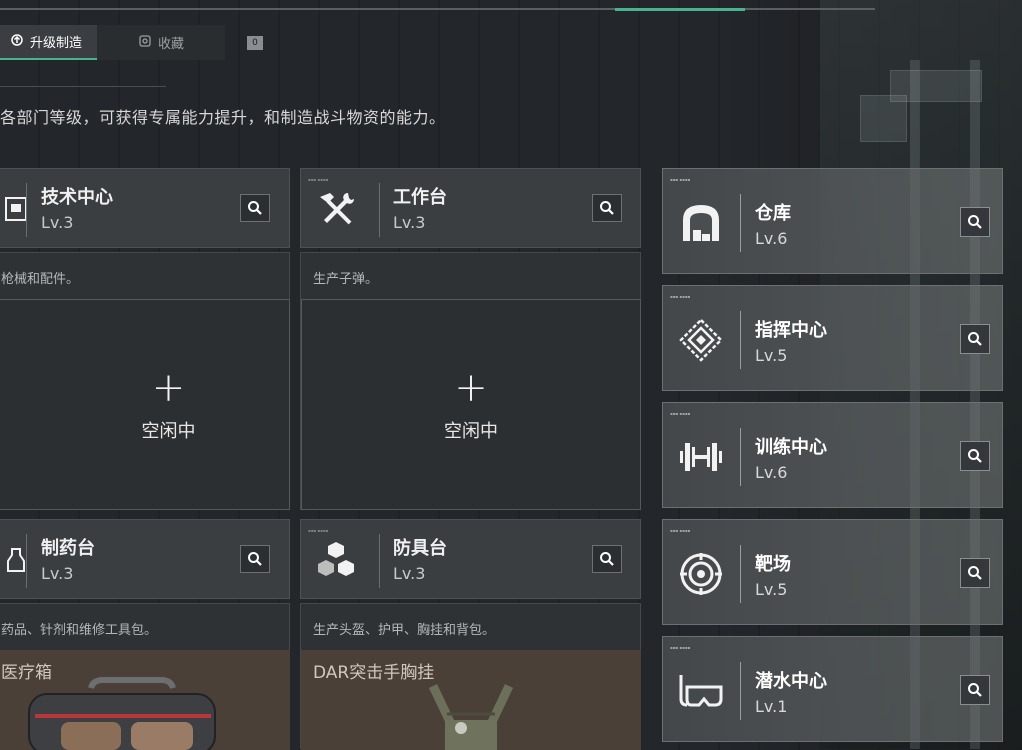 This screenshot has height=750, width=1022. What do you see at coordinates (701, 574) in the screenshot?
I see `target-icon` at bounding box center [701, 574].